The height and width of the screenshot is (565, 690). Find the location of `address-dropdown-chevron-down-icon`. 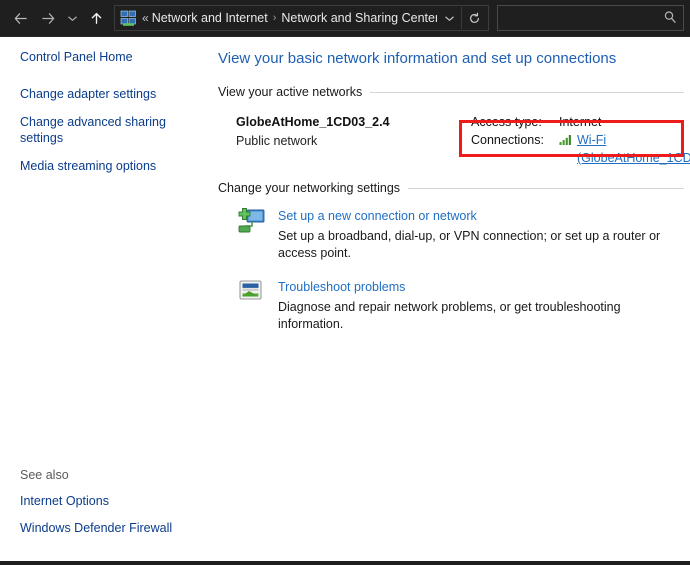

address-dropdown-chevron-down-icon is located at coordinates (449, 18).